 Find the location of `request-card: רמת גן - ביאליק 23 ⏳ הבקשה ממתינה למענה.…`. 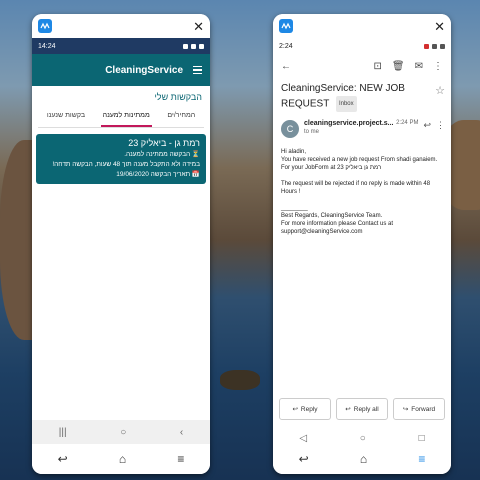

request-card: רמת גן - ביאליק 23 ⏳ הבקשה ממתינה למענה.… is located at coordinates (121, 159).